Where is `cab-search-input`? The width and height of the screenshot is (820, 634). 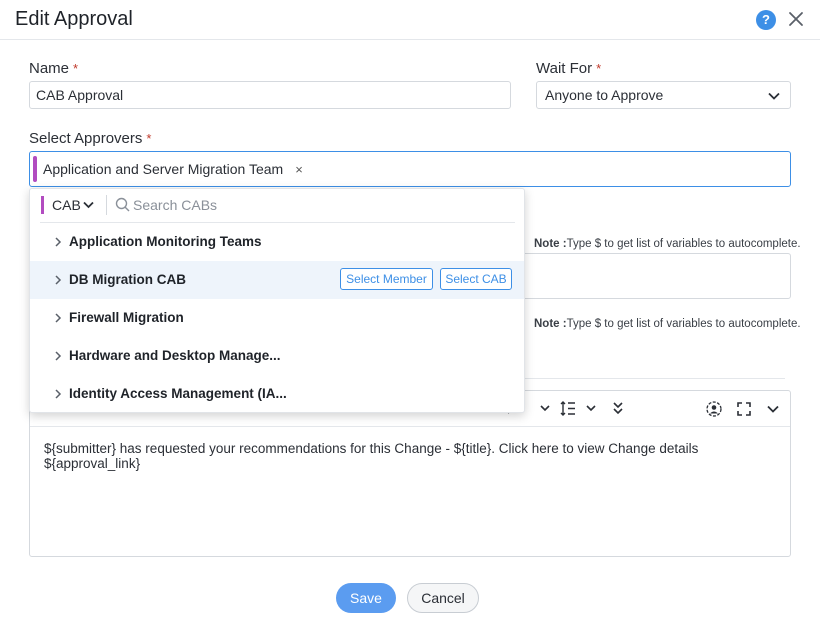
cab-search-input is located at coordinates (323, 205).